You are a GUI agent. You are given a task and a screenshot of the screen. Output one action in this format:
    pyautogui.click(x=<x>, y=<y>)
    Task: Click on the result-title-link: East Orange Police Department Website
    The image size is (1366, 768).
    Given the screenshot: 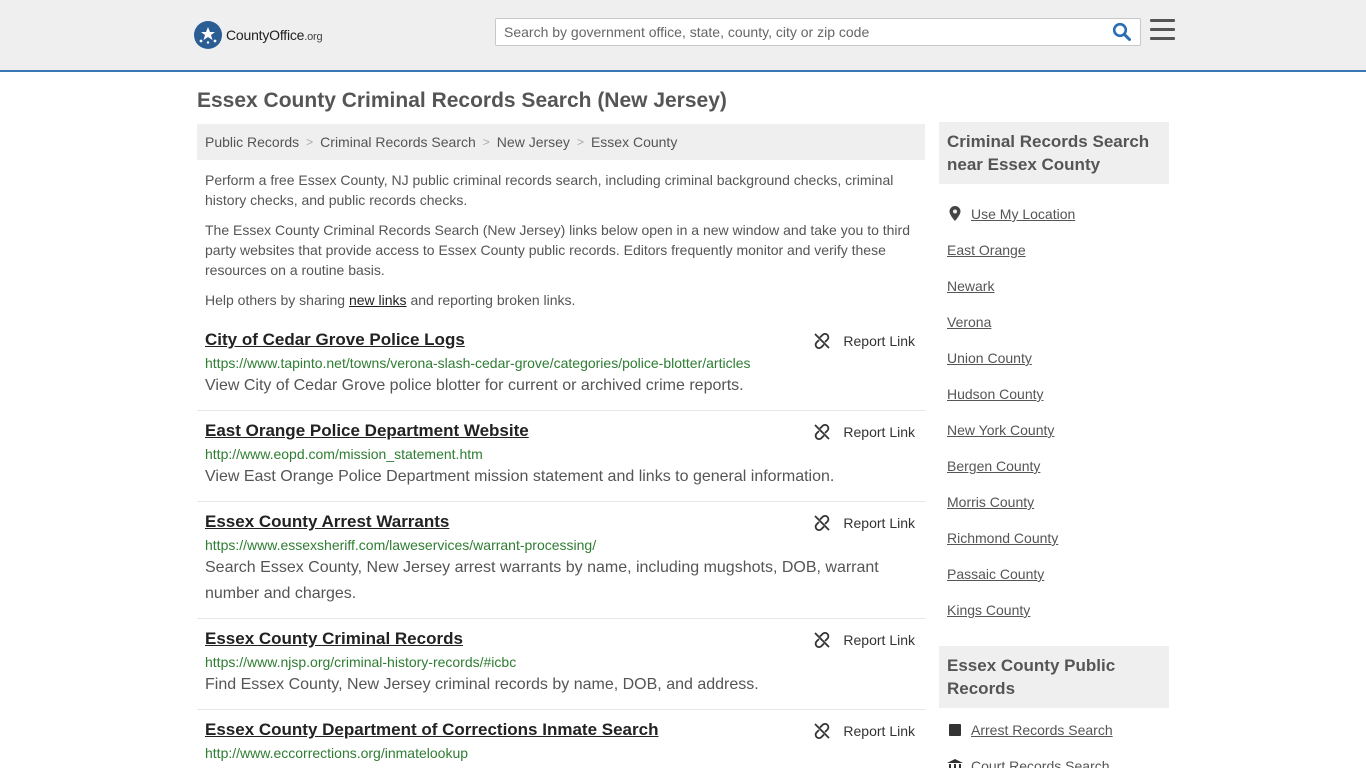 What is the action you would take?
    pyautogui.click(x=367, y=431)
    